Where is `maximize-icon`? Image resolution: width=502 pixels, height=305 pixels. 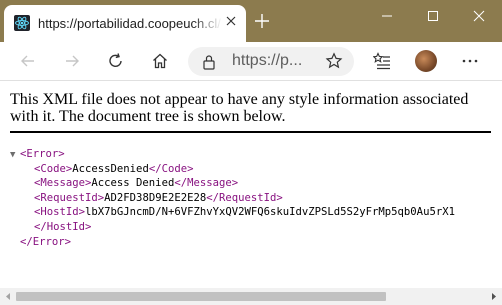
maximize-icon is located at coordinates (433, 16).